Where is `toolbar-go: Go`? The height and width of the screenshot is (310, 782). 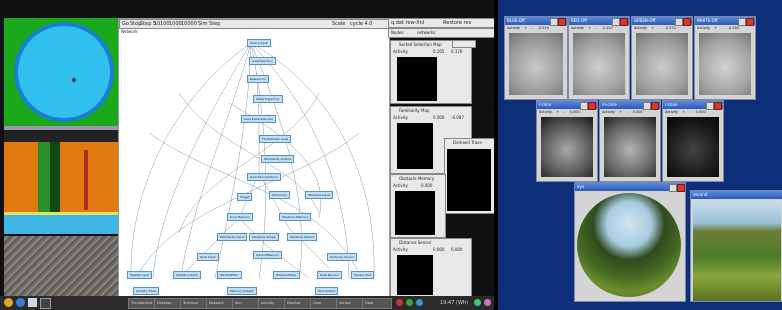 toolbar-go: Go is located at coordinates (125, 24).